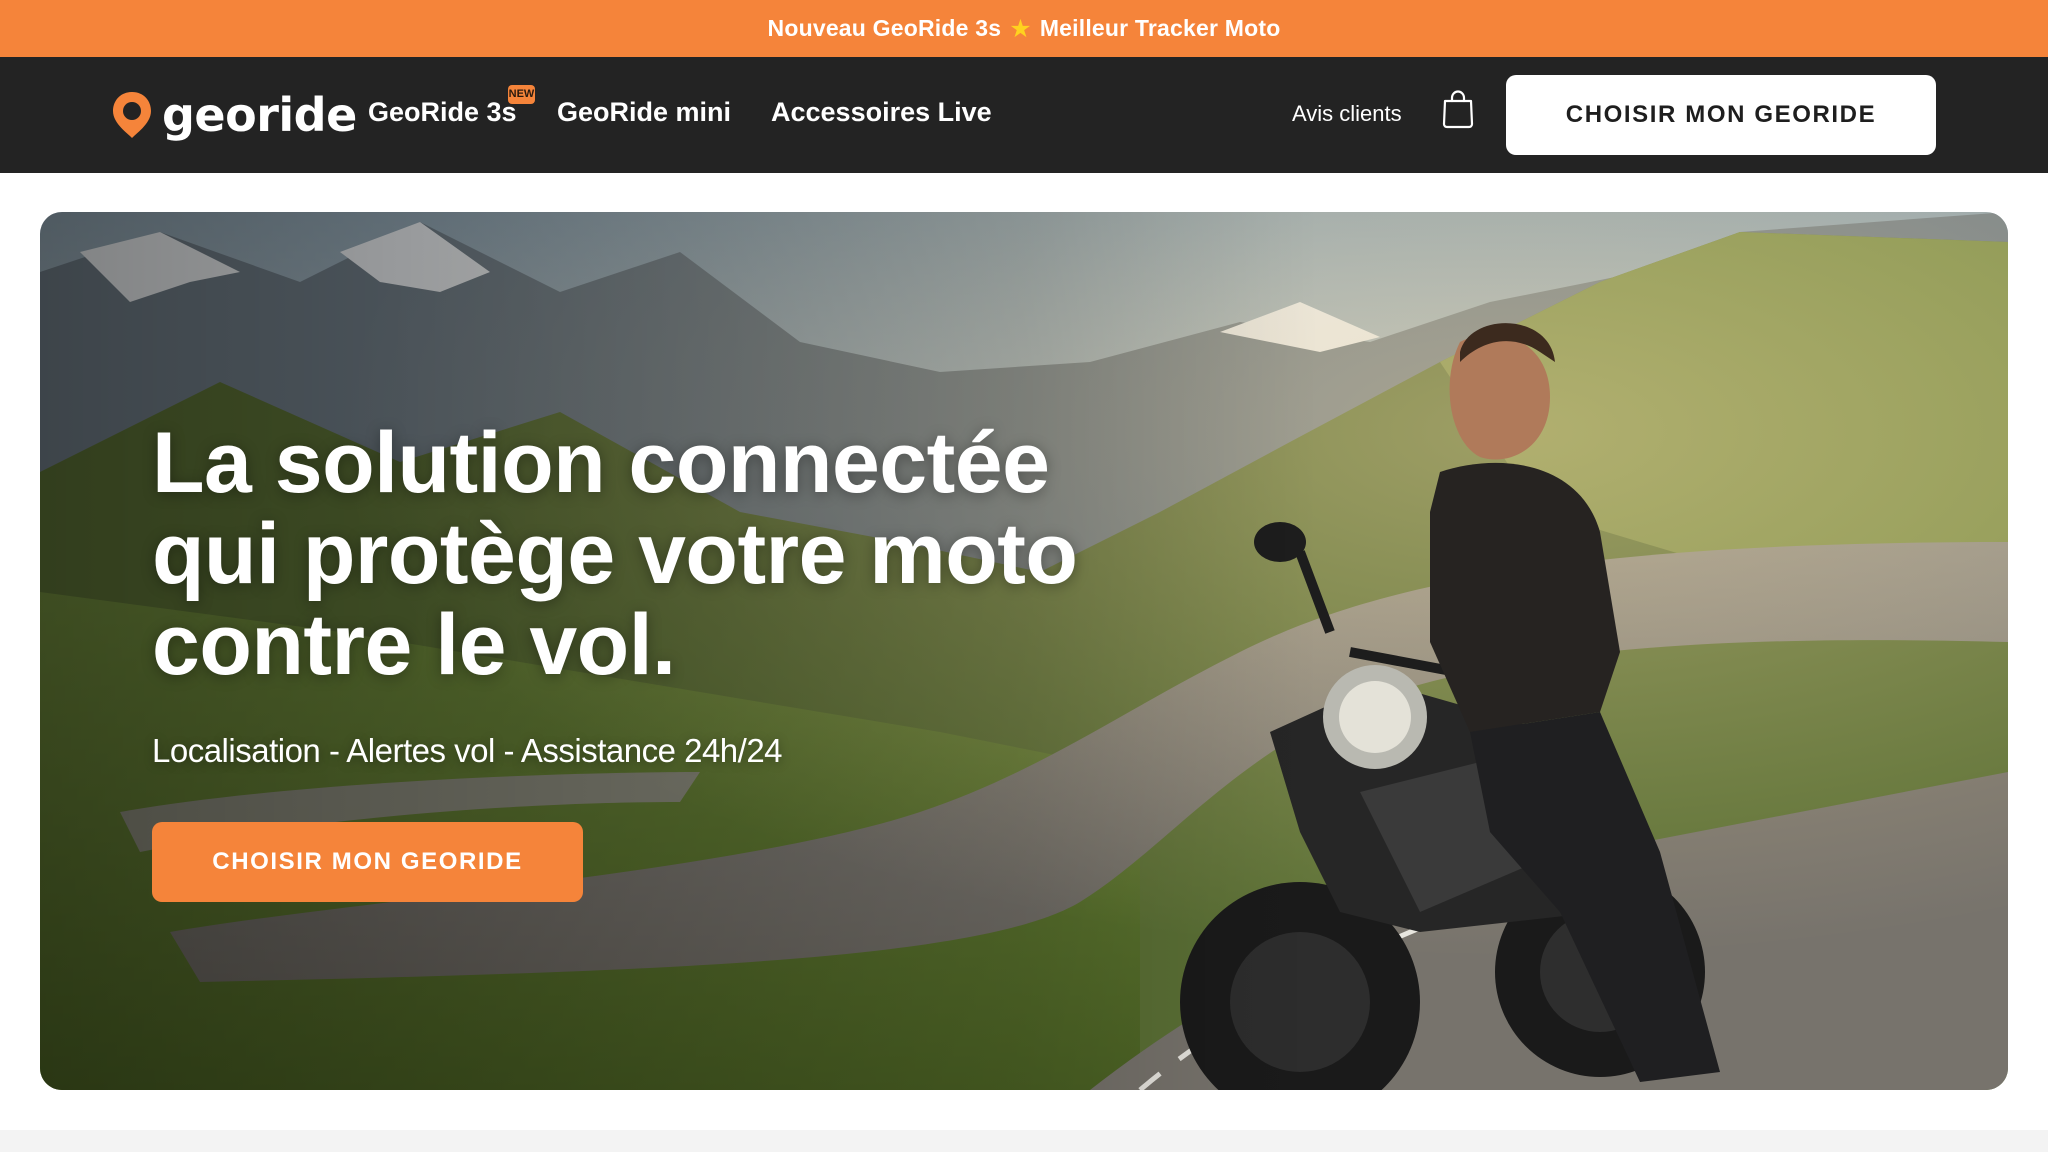  Describe the element at coordinates (644, 112) in the screenshot. I see `nav-item-georide-mini: GeoRide mini` at that location.